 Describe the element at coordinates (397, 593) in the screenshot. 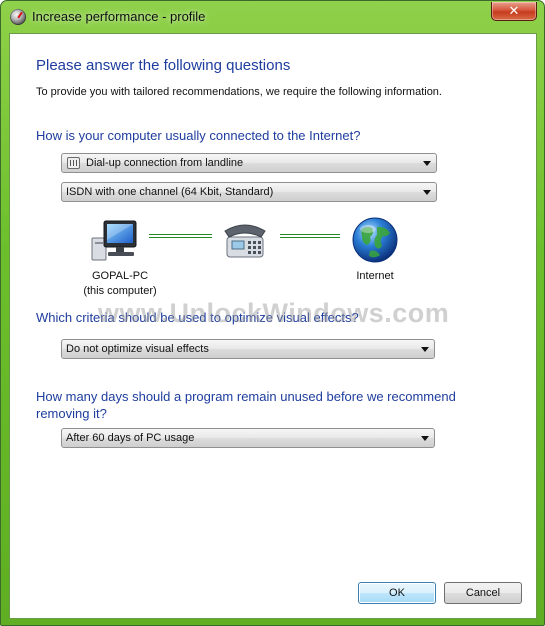

I see `ok-button: OK` at that location.